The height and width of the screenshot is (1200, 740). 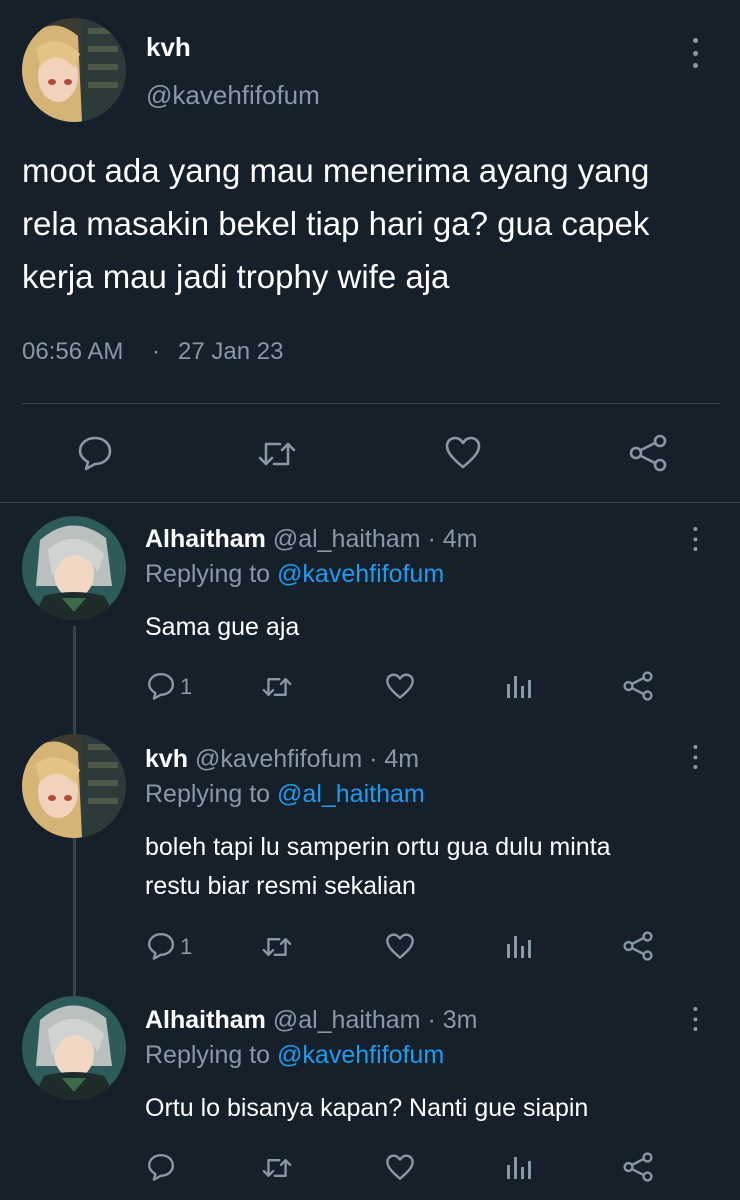 I want to click on replying-to: Replying to @al_haitham, so click(x=285, y=794).